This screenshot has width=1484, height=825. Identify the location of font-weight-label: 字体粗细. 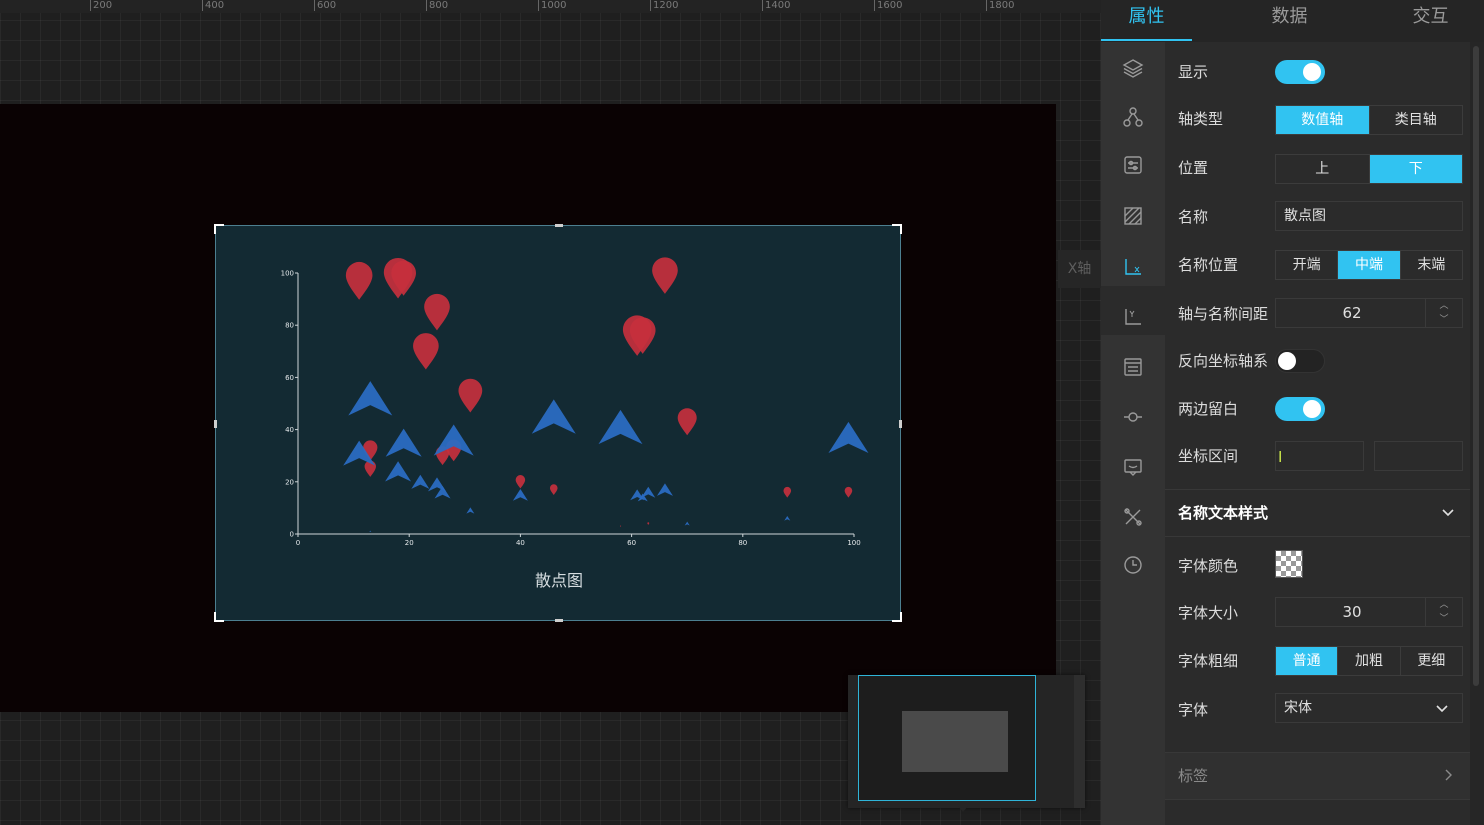
(1208, 661).